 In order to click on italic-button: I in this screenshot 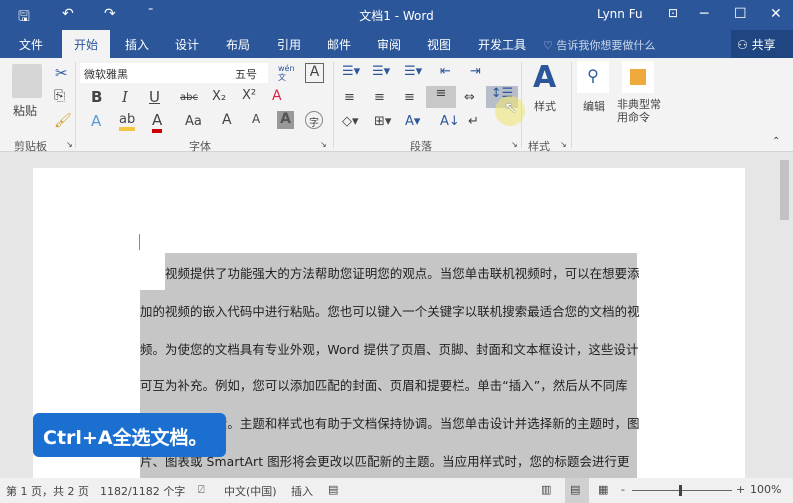, I will do `click(125, 97)`.